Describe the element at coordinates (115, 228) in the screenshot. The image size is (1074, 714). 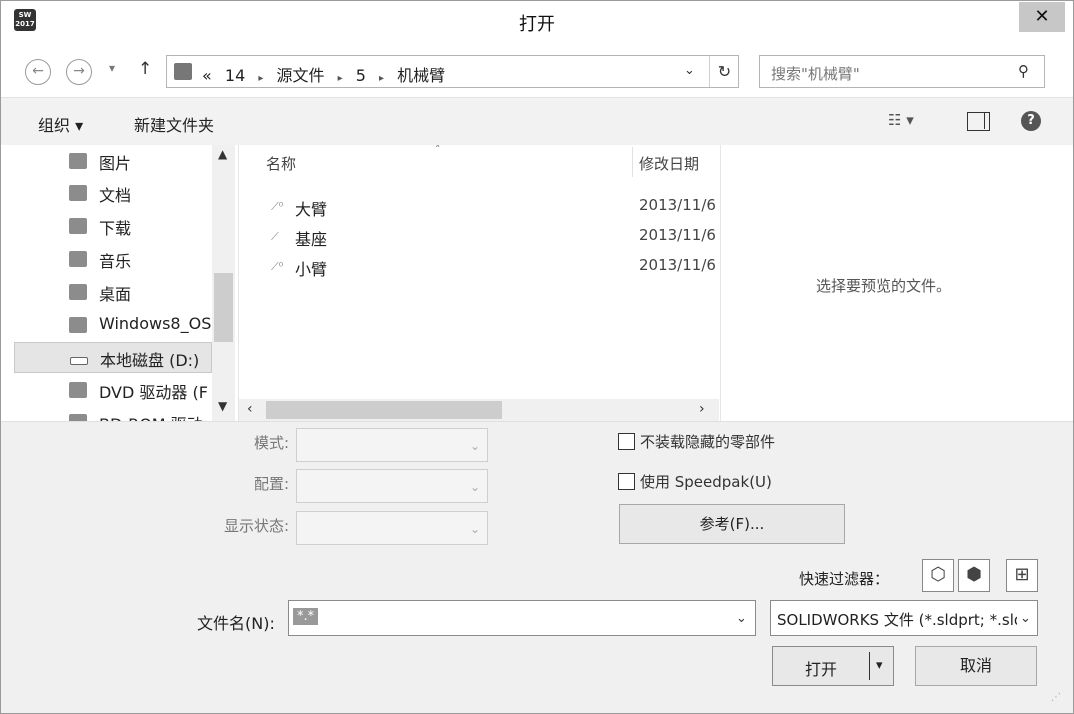
I see `nav-item-label: 下载` at that location.